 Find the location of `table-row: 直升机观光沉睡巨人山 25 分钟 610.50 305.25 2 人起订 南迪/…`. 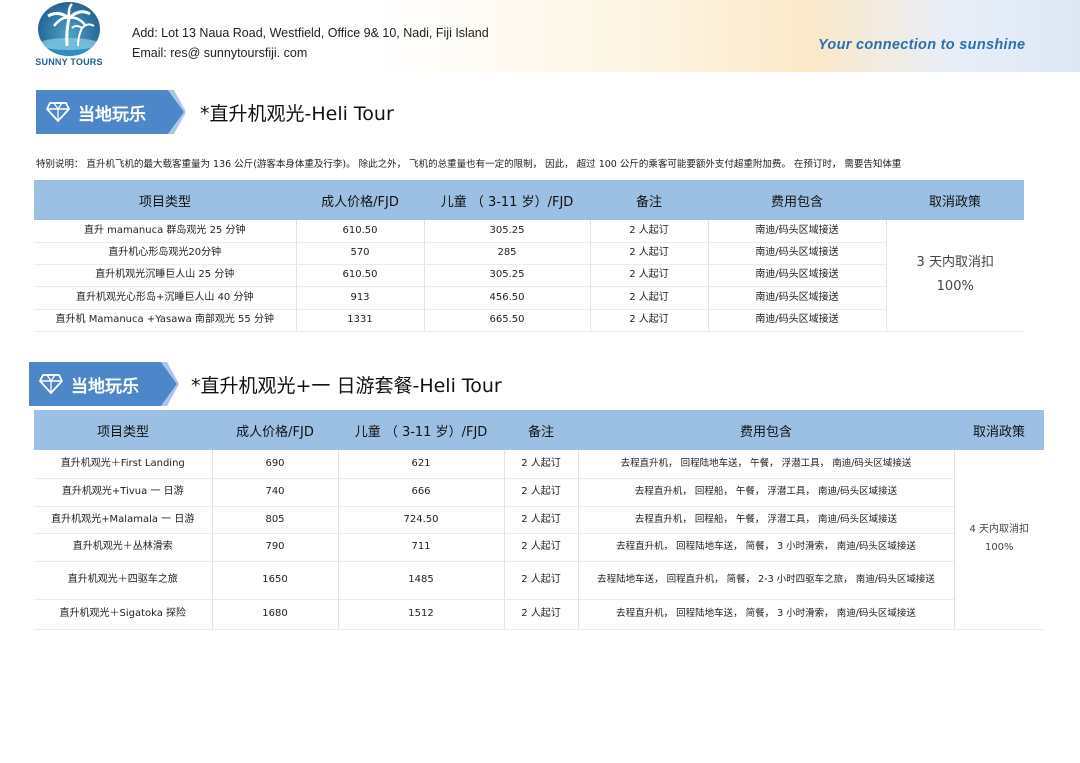

table-row: 直升机观光沉睡巨人山 25 分钟 610.50 305.25 2 人起订 南迪/… is located at coordinates (529, 275).